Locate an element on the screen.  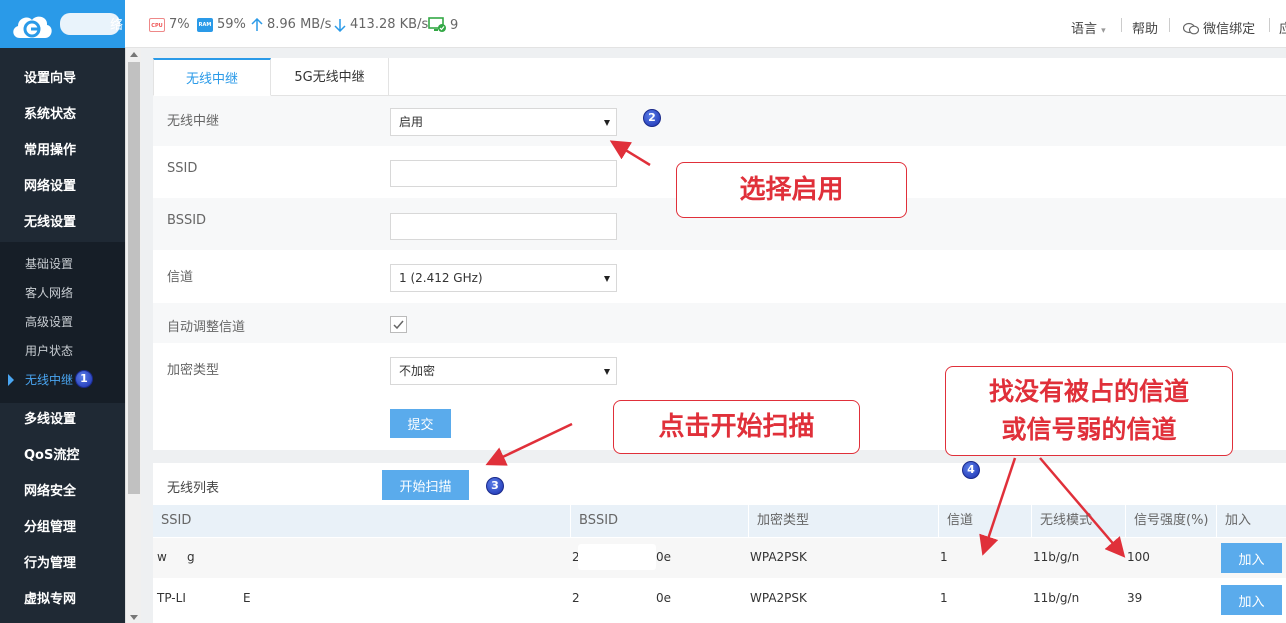
callout-start-scan: 点击开始扫描 is located at coordinates (736, 427).